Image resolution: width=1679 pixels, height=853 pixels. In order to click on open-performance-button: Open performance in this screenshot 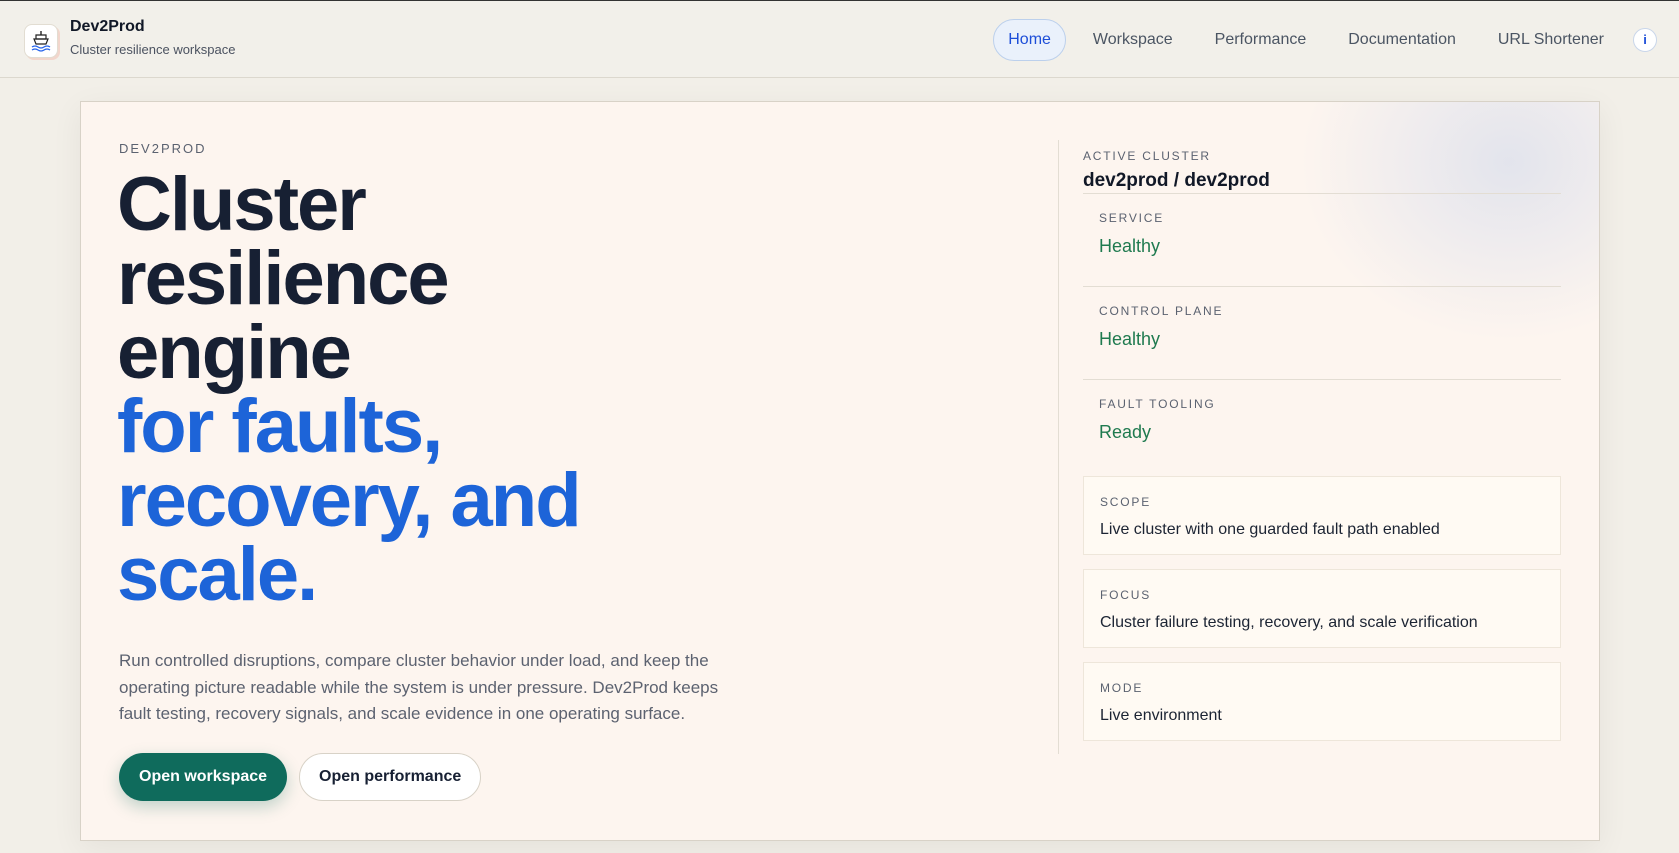, I will do `click(390, 777)`.